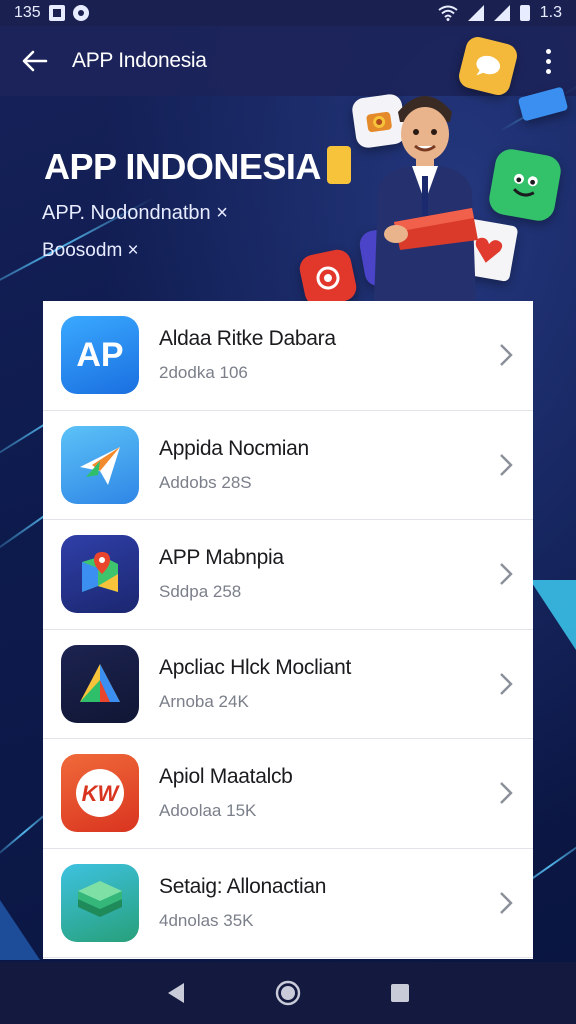  What do you see at coordinates (100, 683) in the screenshot?
I see `triangle-logo-icon` at bounding box center [100, 683].